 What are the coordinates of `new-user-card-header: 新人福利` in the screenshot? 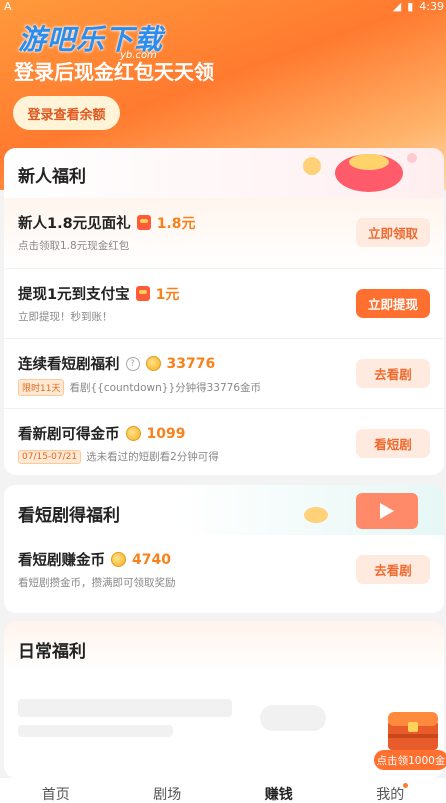 It's located at (224, 173).